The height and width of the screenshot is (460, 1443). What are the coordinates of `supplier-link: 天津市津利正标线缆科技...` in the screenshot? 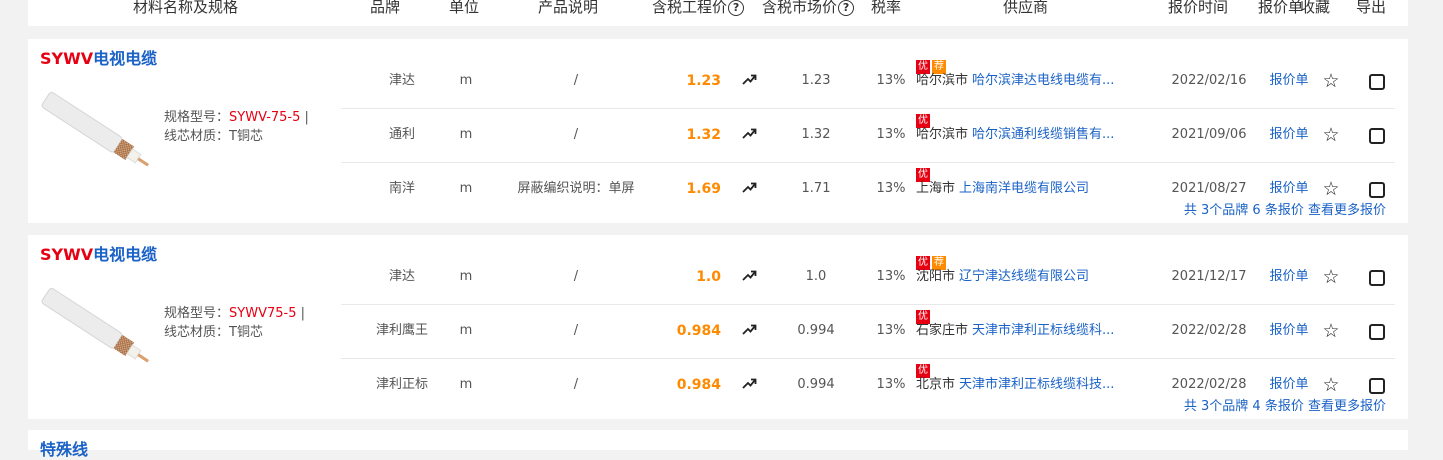 It's located at (1036, 384).